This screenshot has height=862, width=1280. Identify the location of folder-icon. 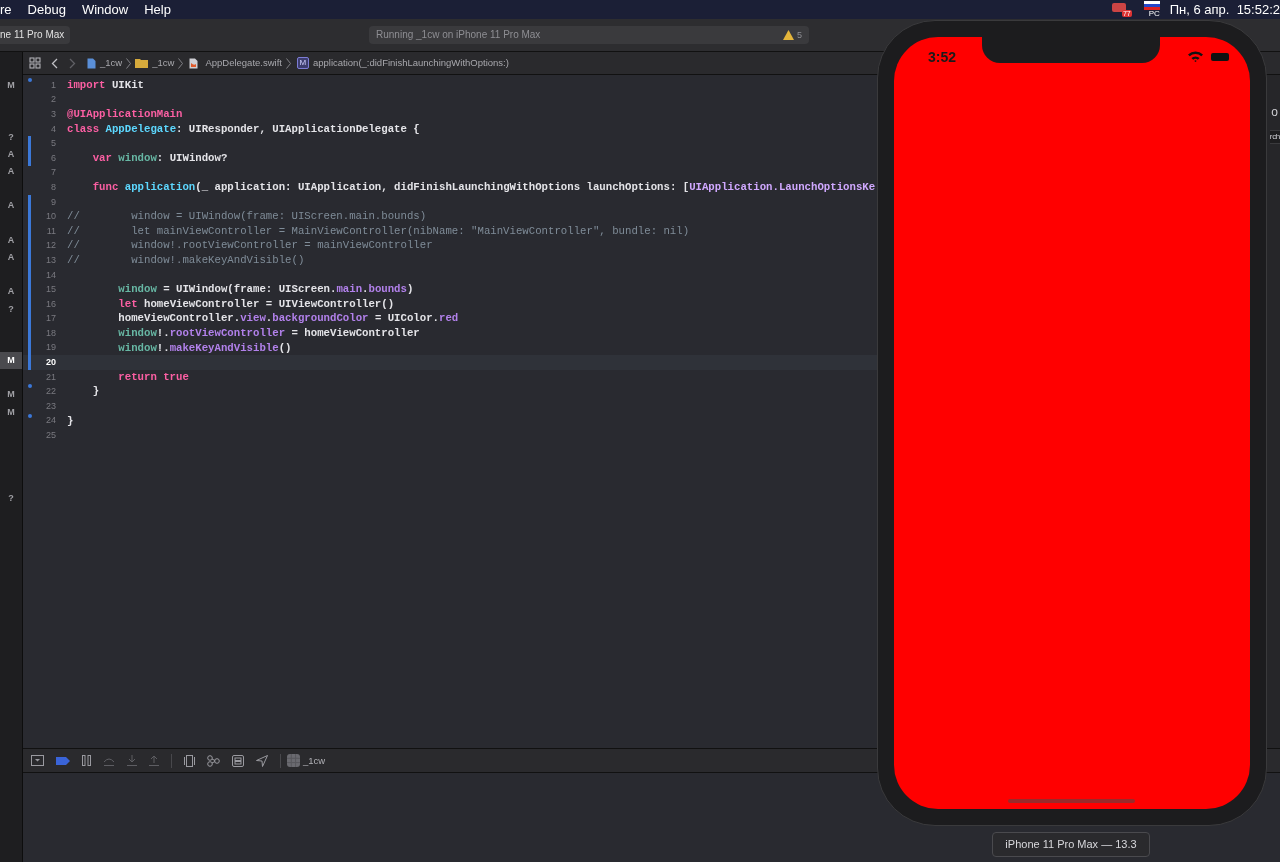
(142, 63).